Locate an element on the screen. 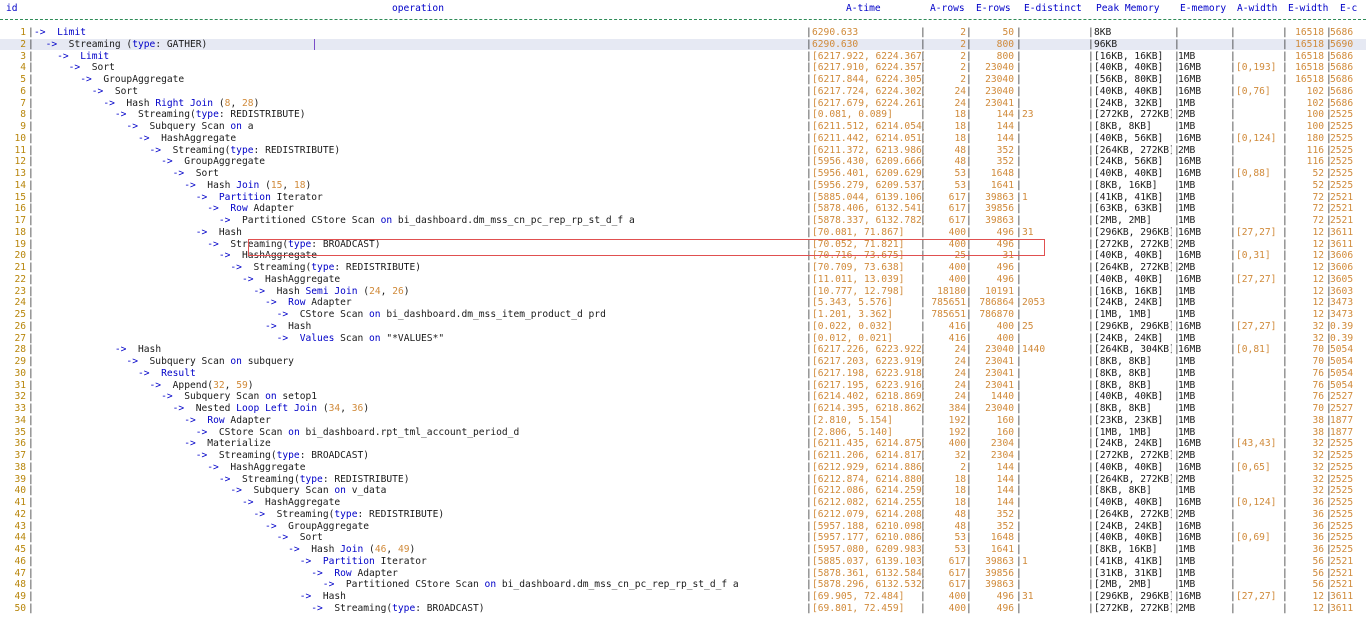  column-header-e-memory: E-memory is located at coordinates (1206, 9).